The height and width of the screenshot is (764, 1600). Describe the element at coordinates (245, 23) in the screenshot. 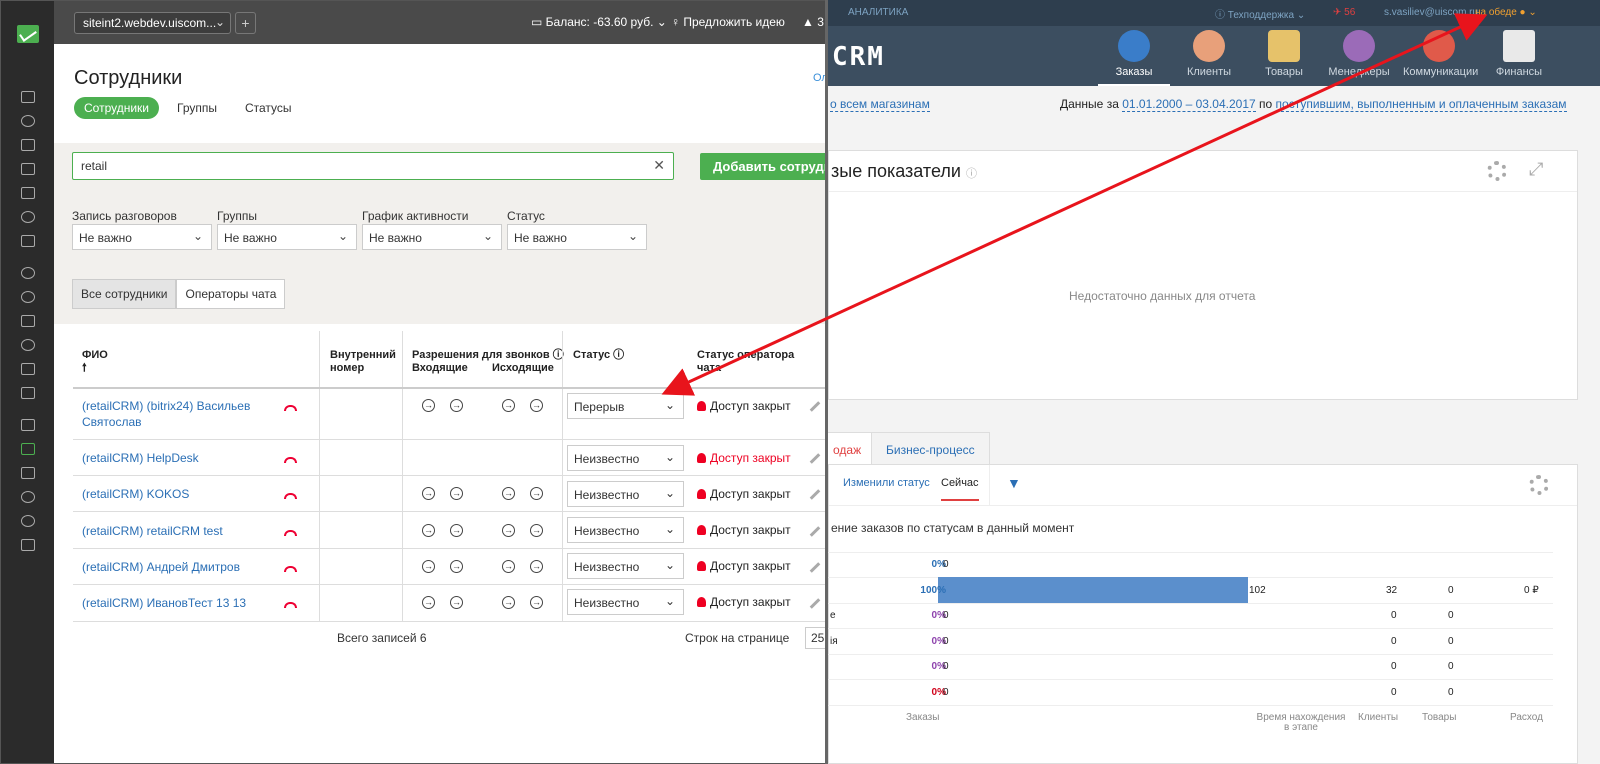

I see `add-site-button: +` at that location.